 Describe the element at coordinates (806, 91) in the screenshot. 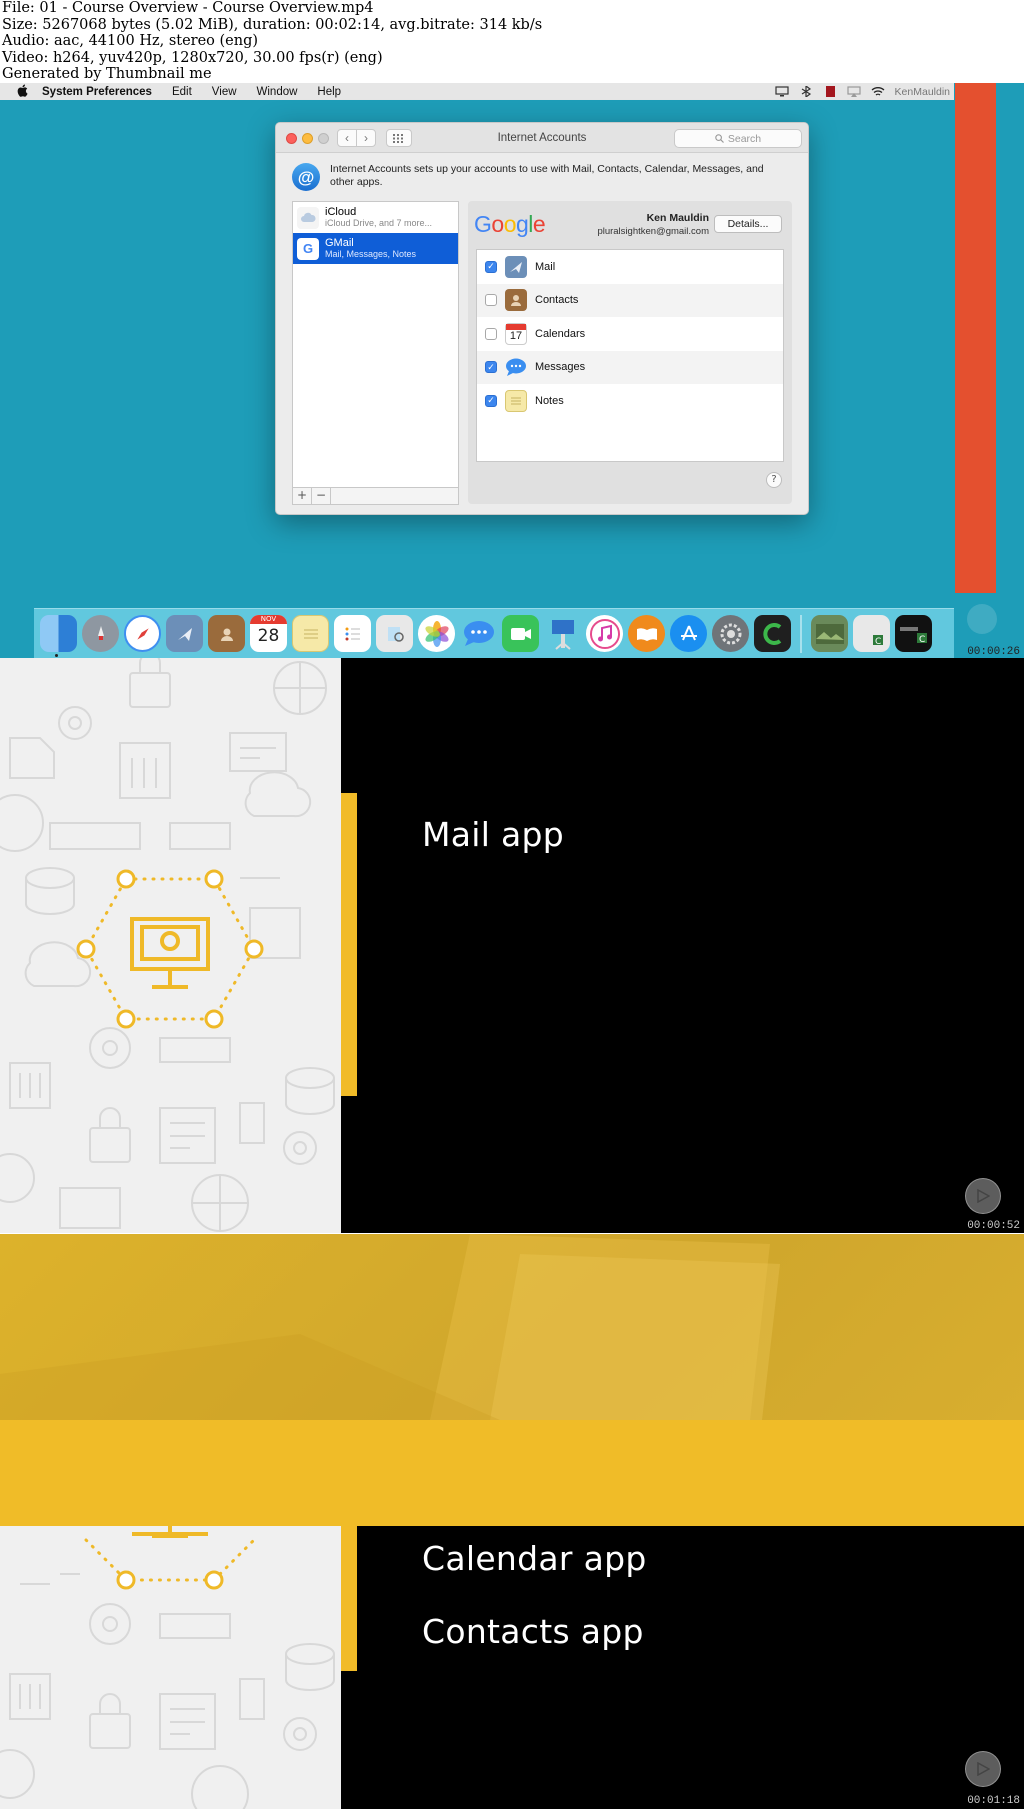

I see `bluetooth-icon` at that location.